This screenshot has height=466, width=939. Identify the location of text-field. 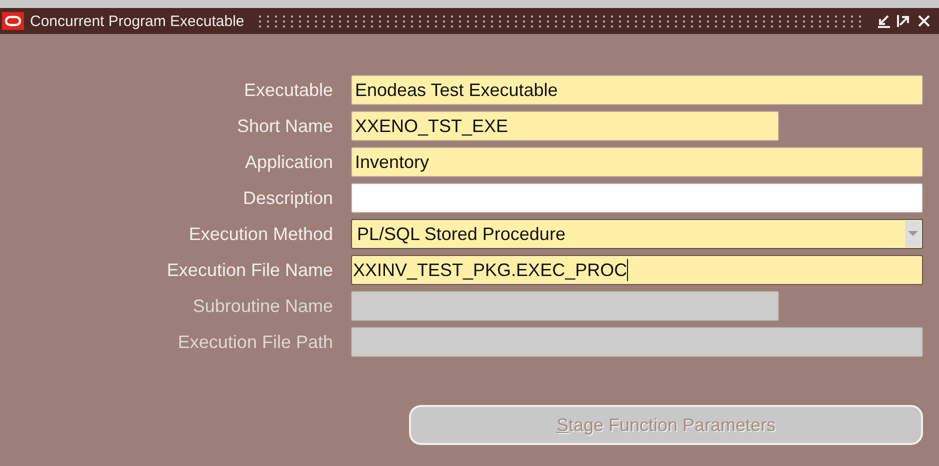
(637, 198).